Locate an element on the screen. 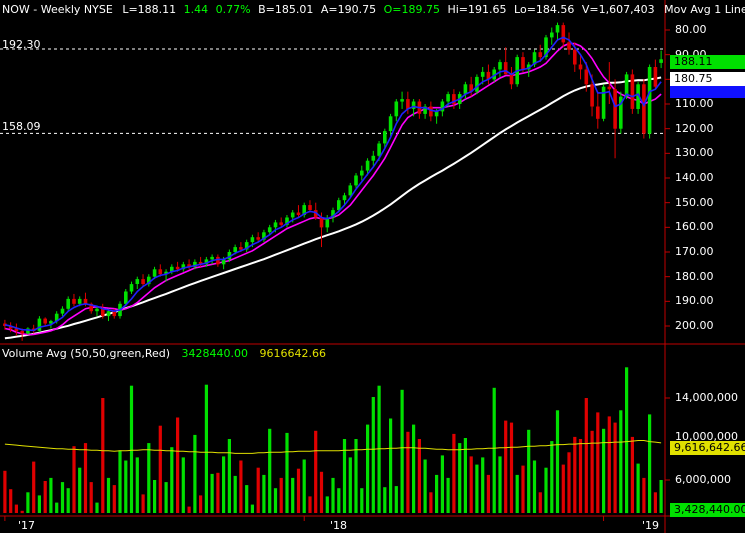 The image size is (745, 533). study-label: Mov Avg 1 Line (Clo is located at coordinates (704, 9).